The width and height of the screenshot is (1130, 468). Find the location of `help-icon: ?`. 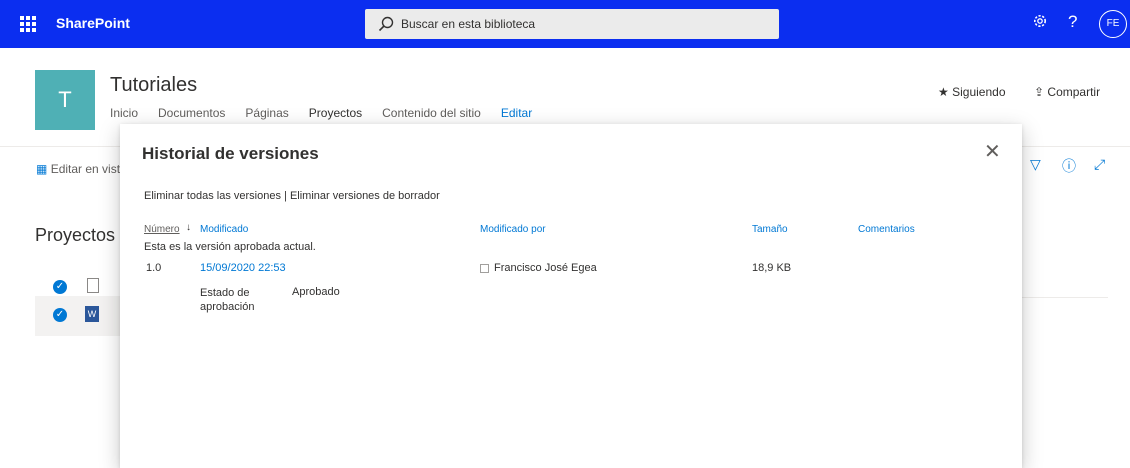

help-icon: ? is located at coordinates (1072, 22).